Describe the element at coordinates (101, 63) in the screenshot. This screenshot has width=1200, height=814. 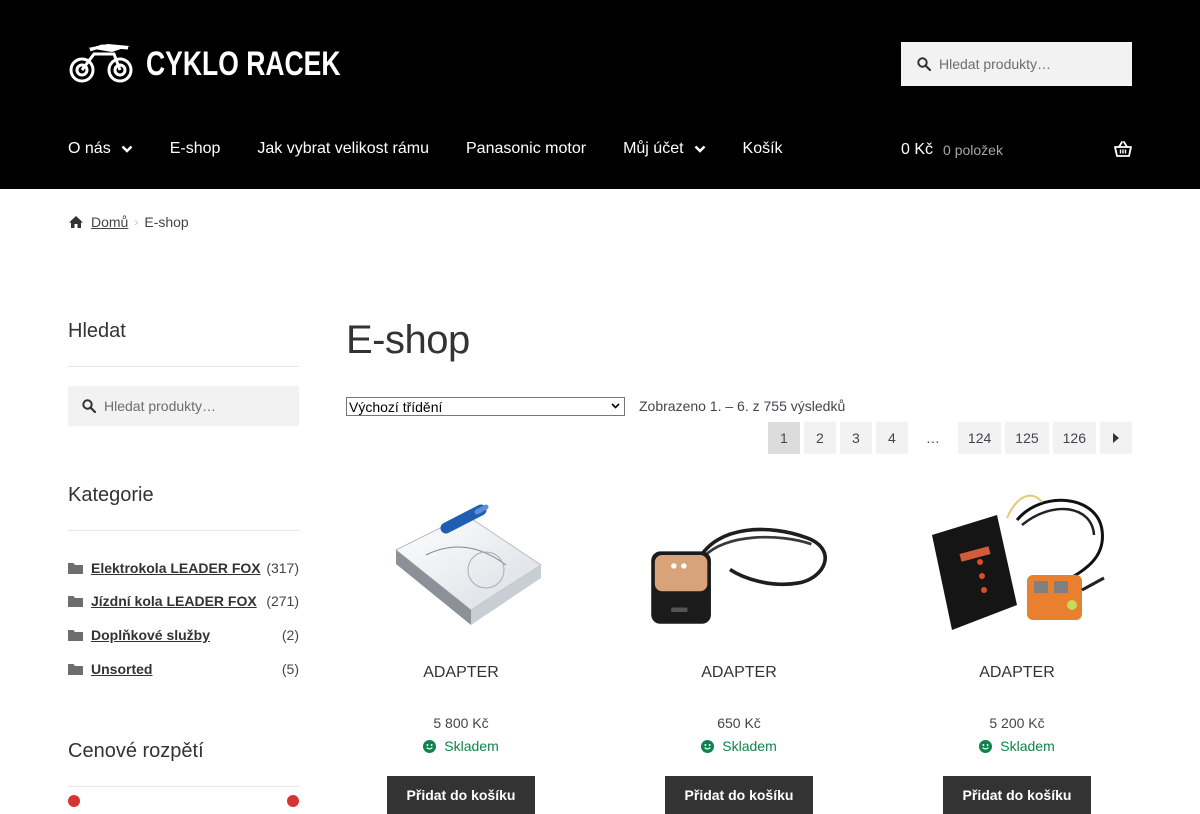
I see `bike-logo-icon` at that location.